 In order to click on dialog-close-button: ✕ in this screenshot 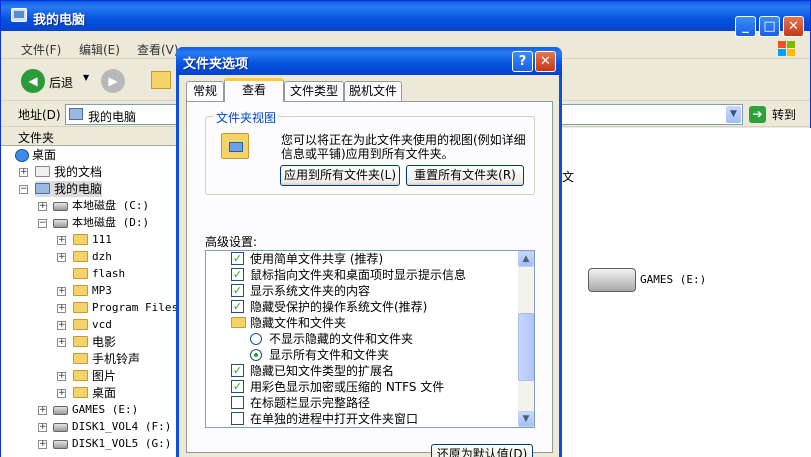, I will do `click(545, 61)`.